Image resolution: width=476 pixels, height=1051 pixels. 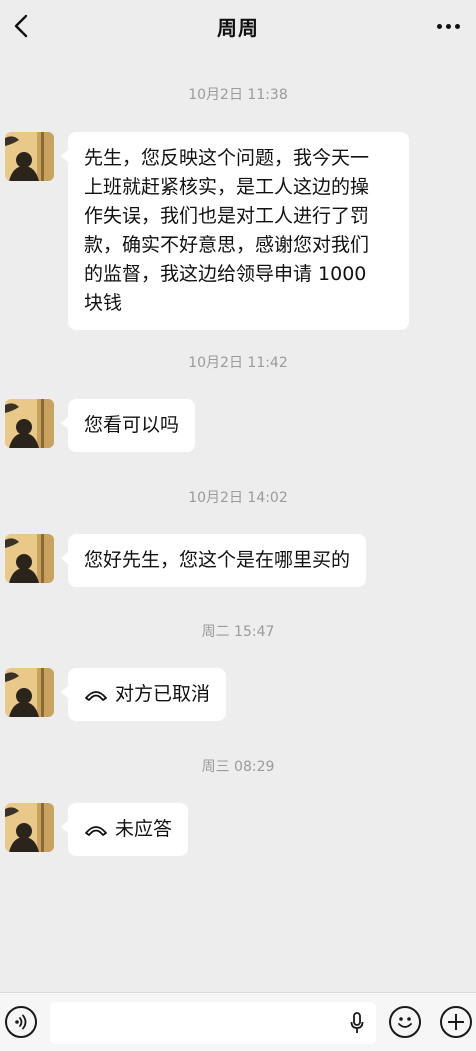 I want to click on message-text: 您好先生，您这个是在哪里买的, so click(x=217, y=560).